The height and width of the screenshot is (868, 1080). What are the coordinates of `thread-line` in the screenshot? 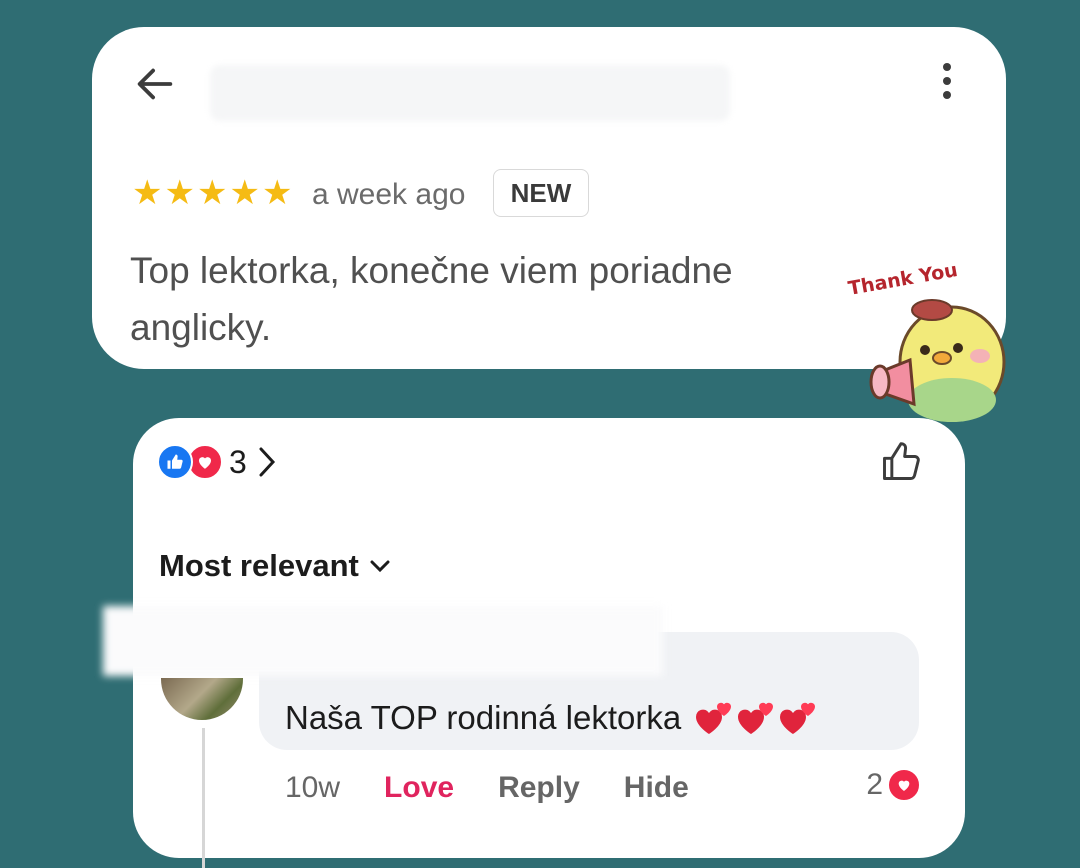 It's located at (203, 798).